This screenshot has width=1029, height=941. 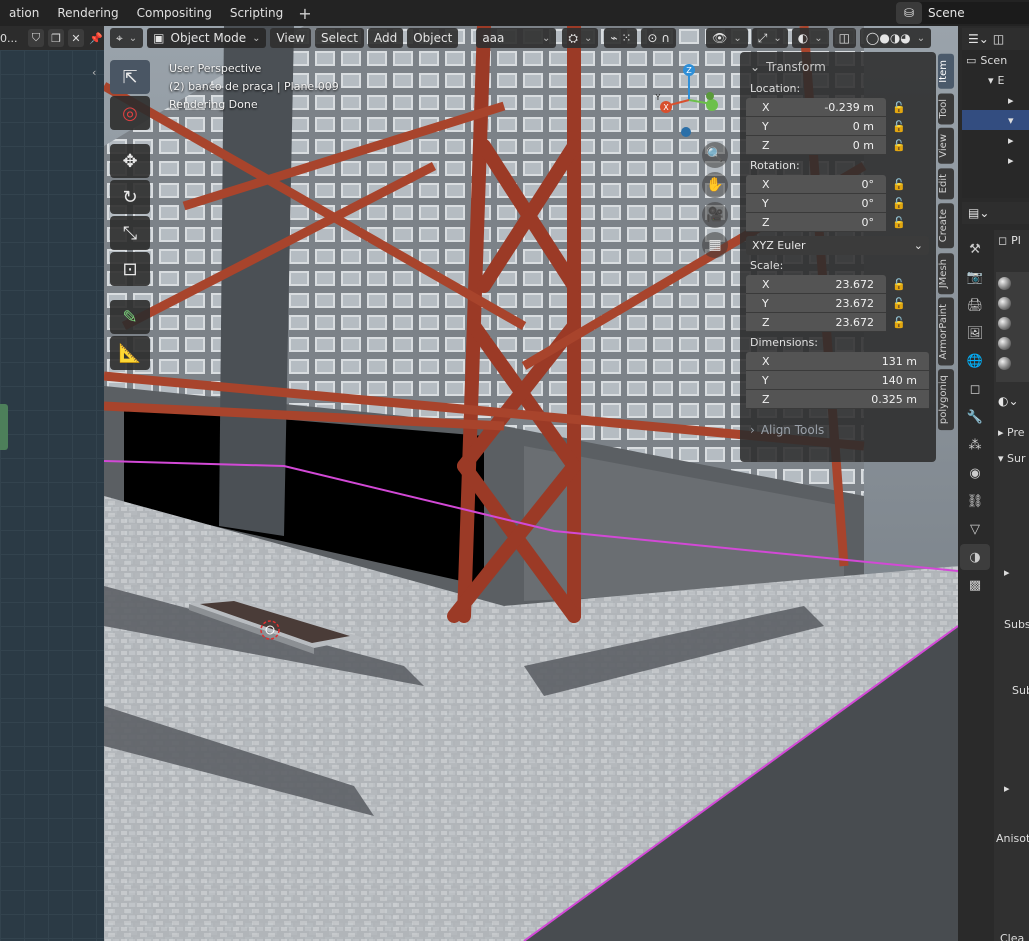 What do you see at coordinates (130, 269) in the screenshot?
I see `transform-icon: ⊡` at bounding box center [130, 269].